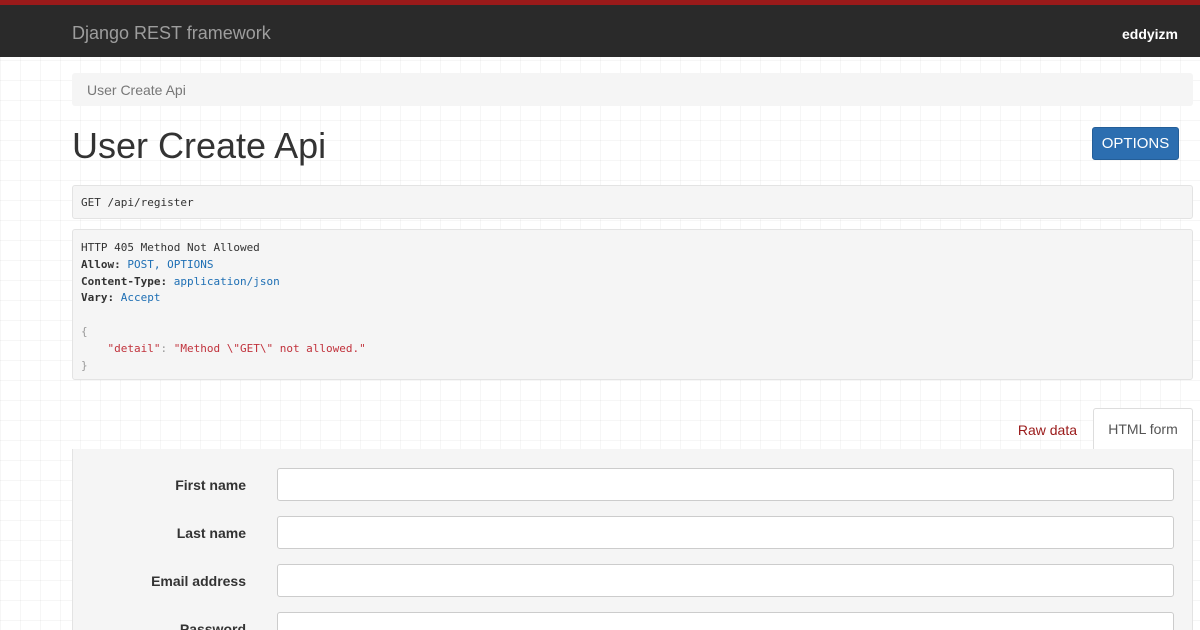 This screenshot has height=630, width=1200. What do you see at coordinates (84, 331) in the screenshot?
I see `json-open-brace: {` at bounding box center [84, 331].